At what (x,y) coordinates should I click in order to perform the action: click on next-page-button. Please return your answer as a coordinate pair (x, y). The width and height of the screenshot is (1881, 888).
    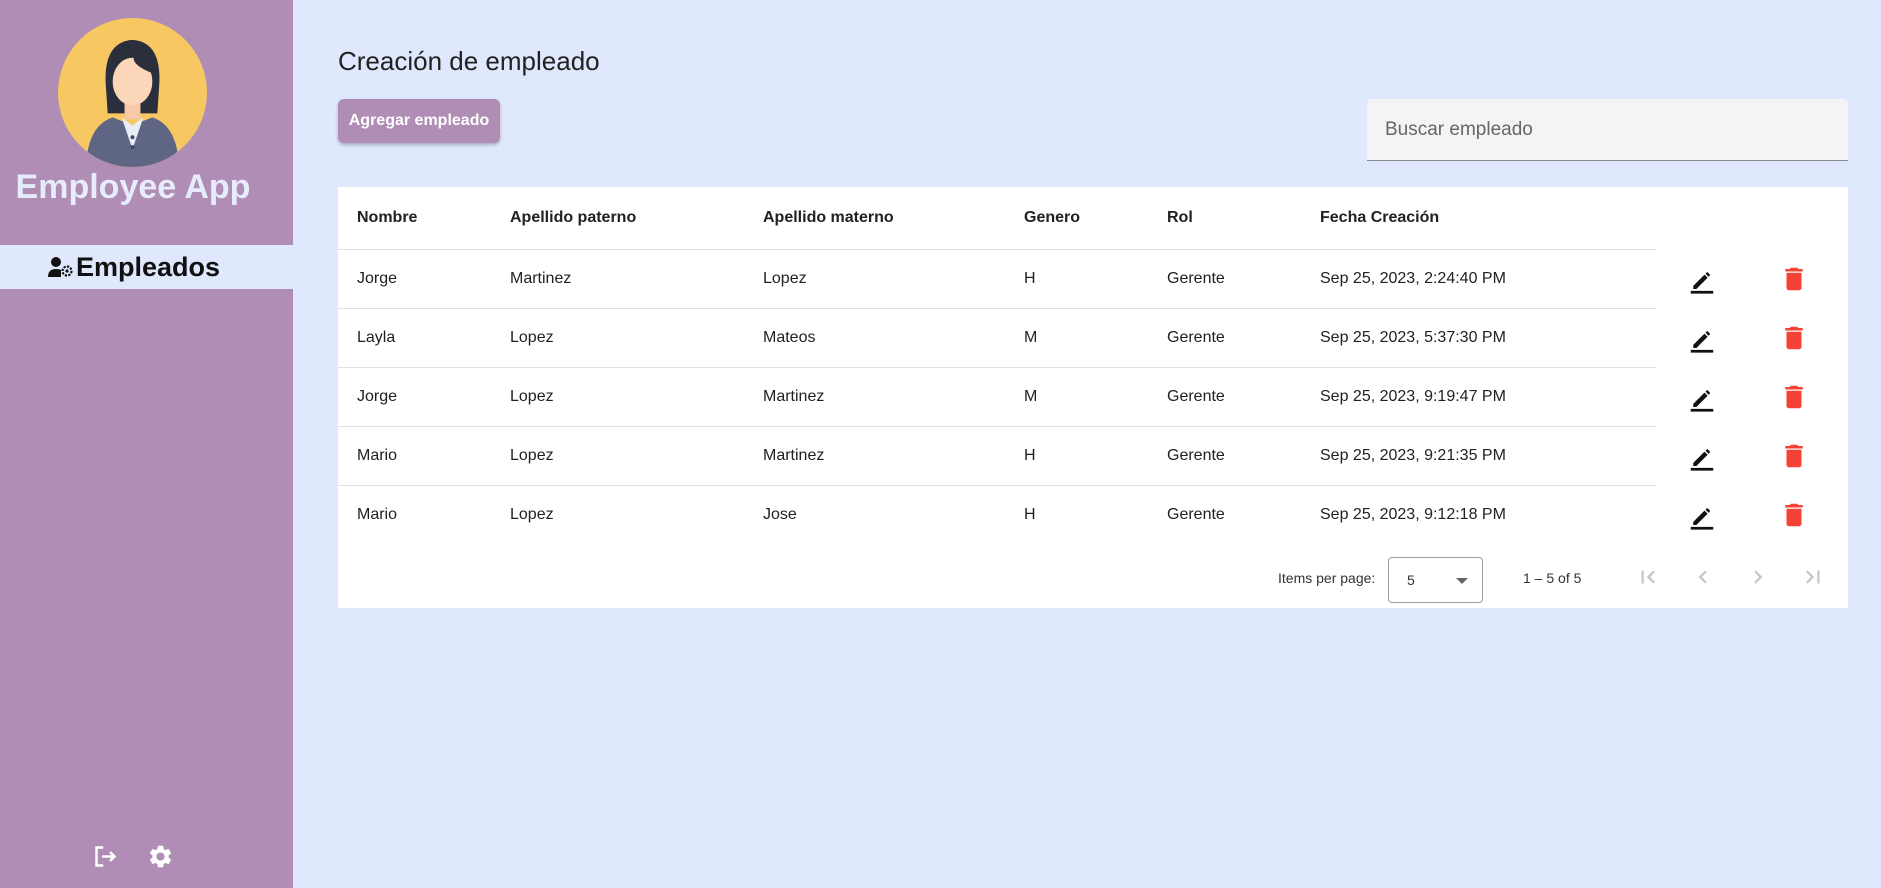
    Looking at the image, I should click on (1758, 577).